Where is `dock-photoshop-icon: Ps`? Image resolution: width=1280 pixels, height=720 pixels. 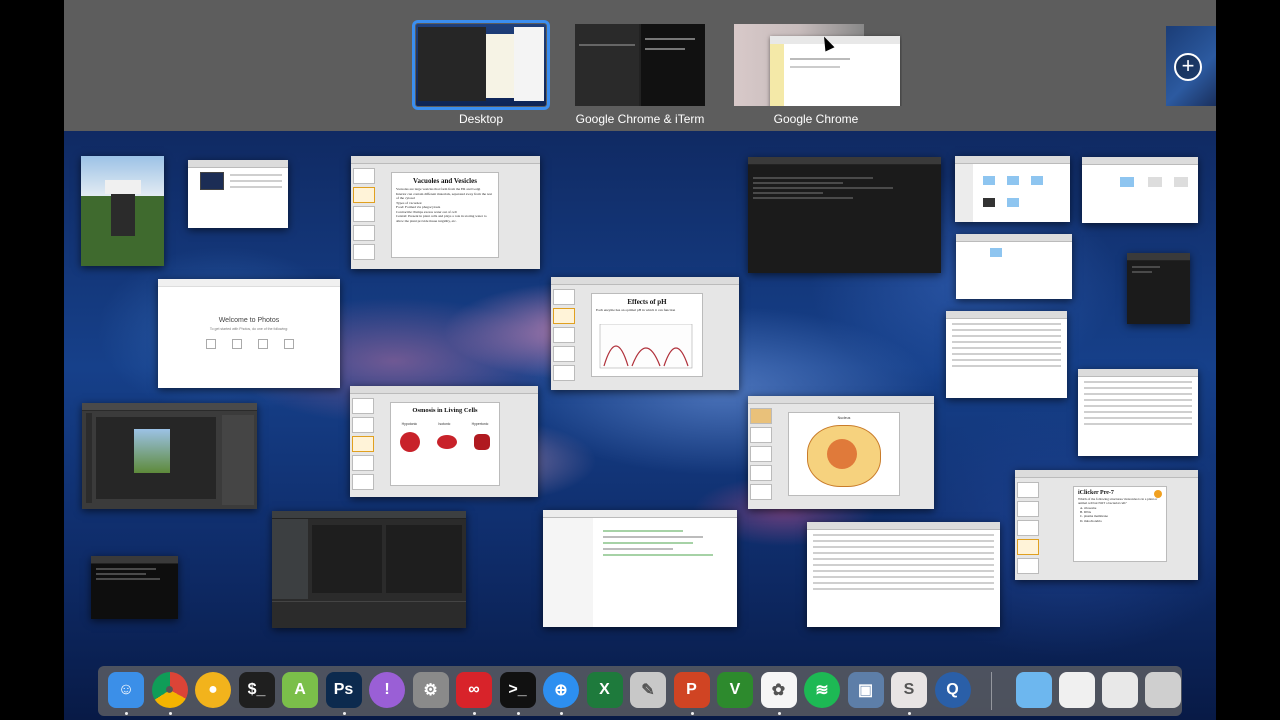 dock-photoshop-icon: Ps is located at coordinates (343, 690).